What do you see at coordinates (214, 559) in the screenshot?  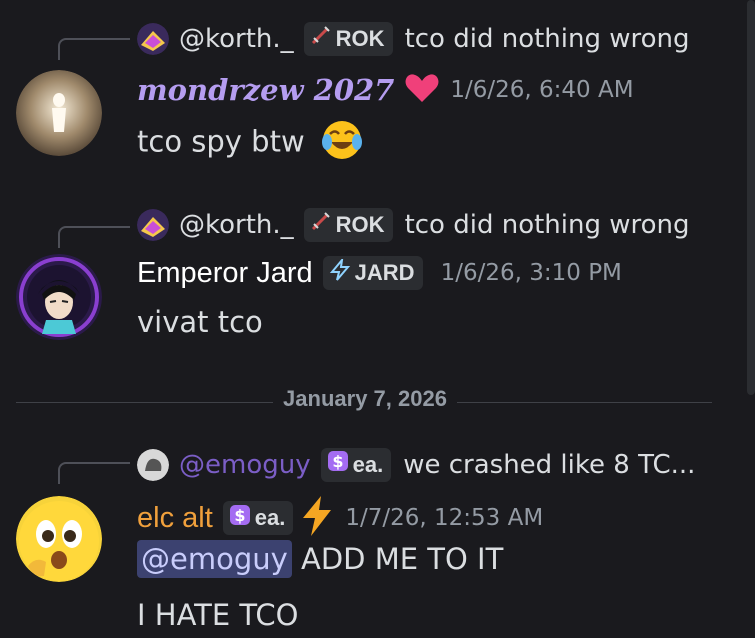 I see `user-mention: @emoguy` at bounding box center [214, 559].